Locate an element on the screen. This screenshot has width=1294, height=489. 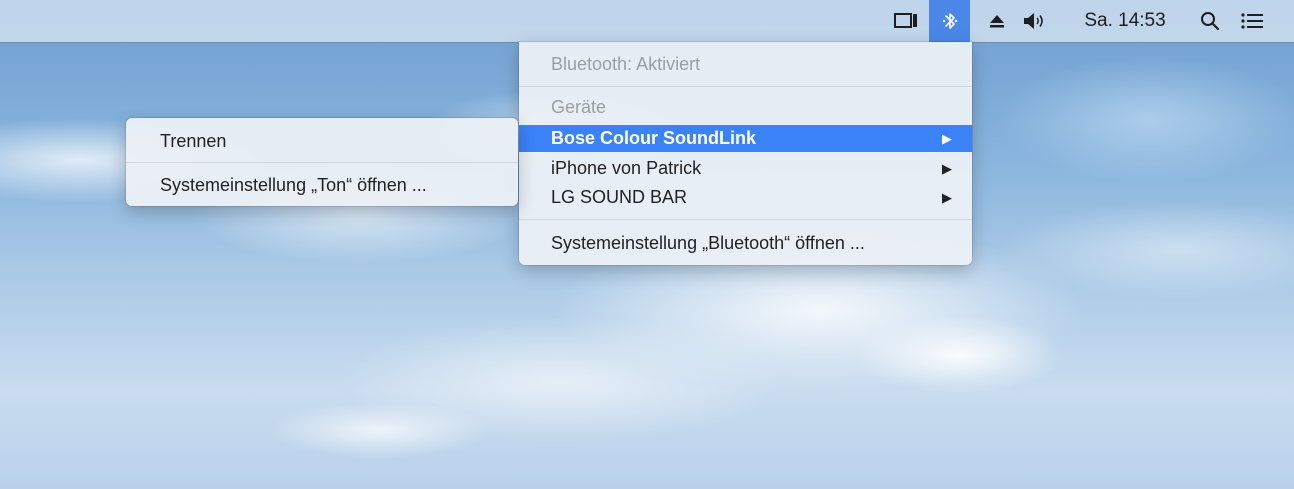
bluetooth-status: Bluetooth: Aktiviert is located at coordinates (626, 63).